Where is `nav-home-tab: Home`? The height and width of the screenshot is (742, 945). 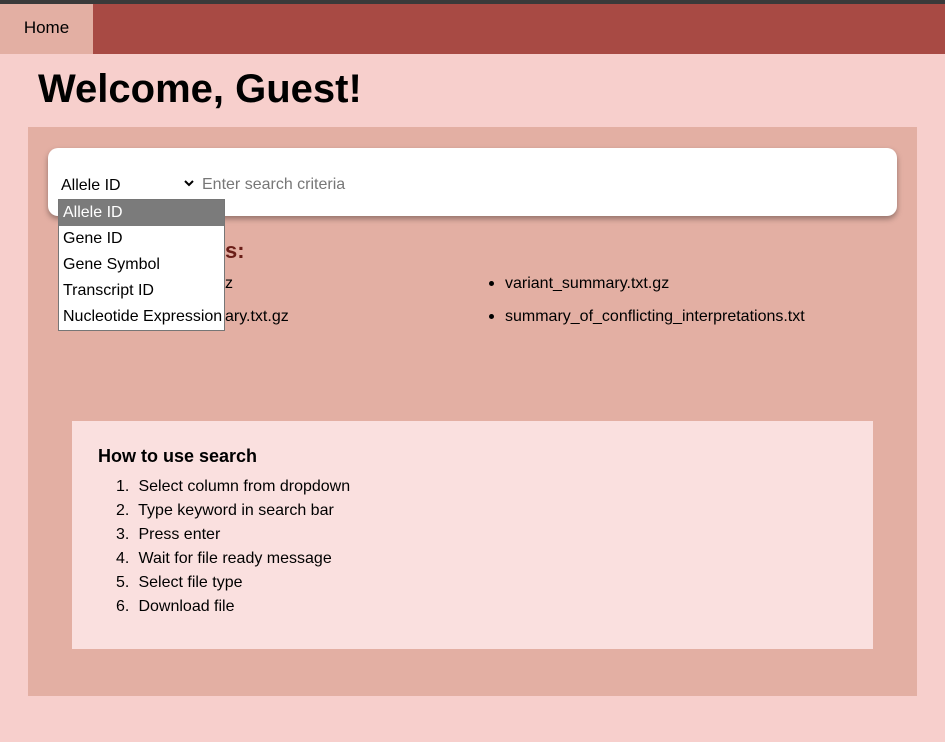 nav-home-tab: Home is located at coordinates (46, 29).